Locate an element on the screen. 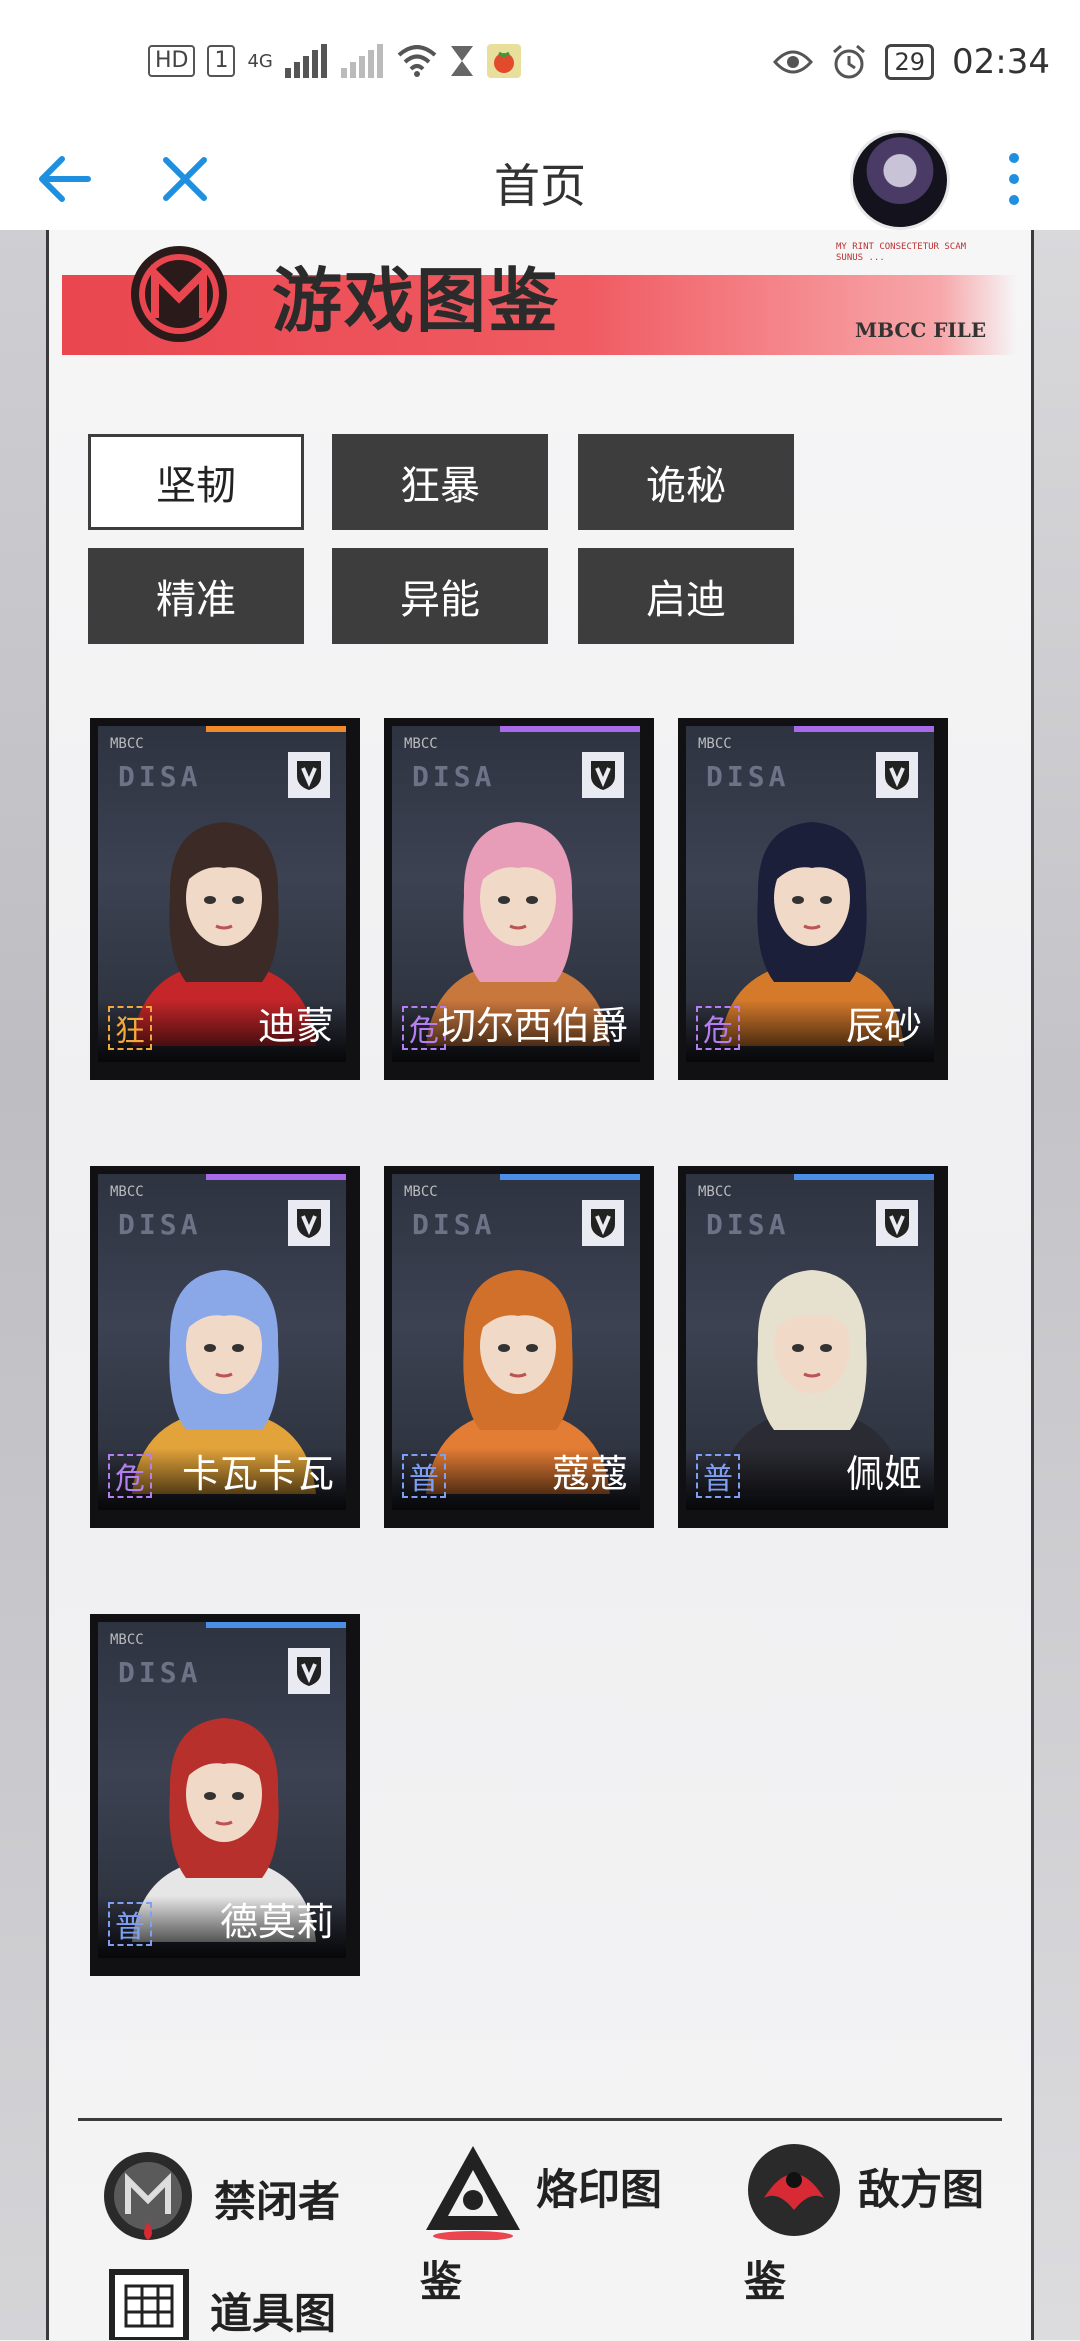  status-bar: HD 1 4G 29 02:34 is located at coordinates (540, 65).